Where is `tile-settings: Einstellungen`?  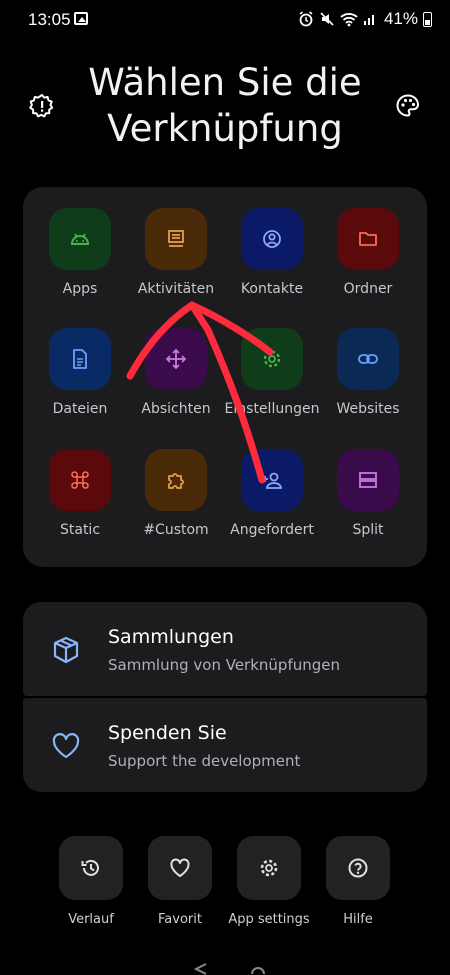
tile-settings: Einstellungen is located at coordinates (272, 372).